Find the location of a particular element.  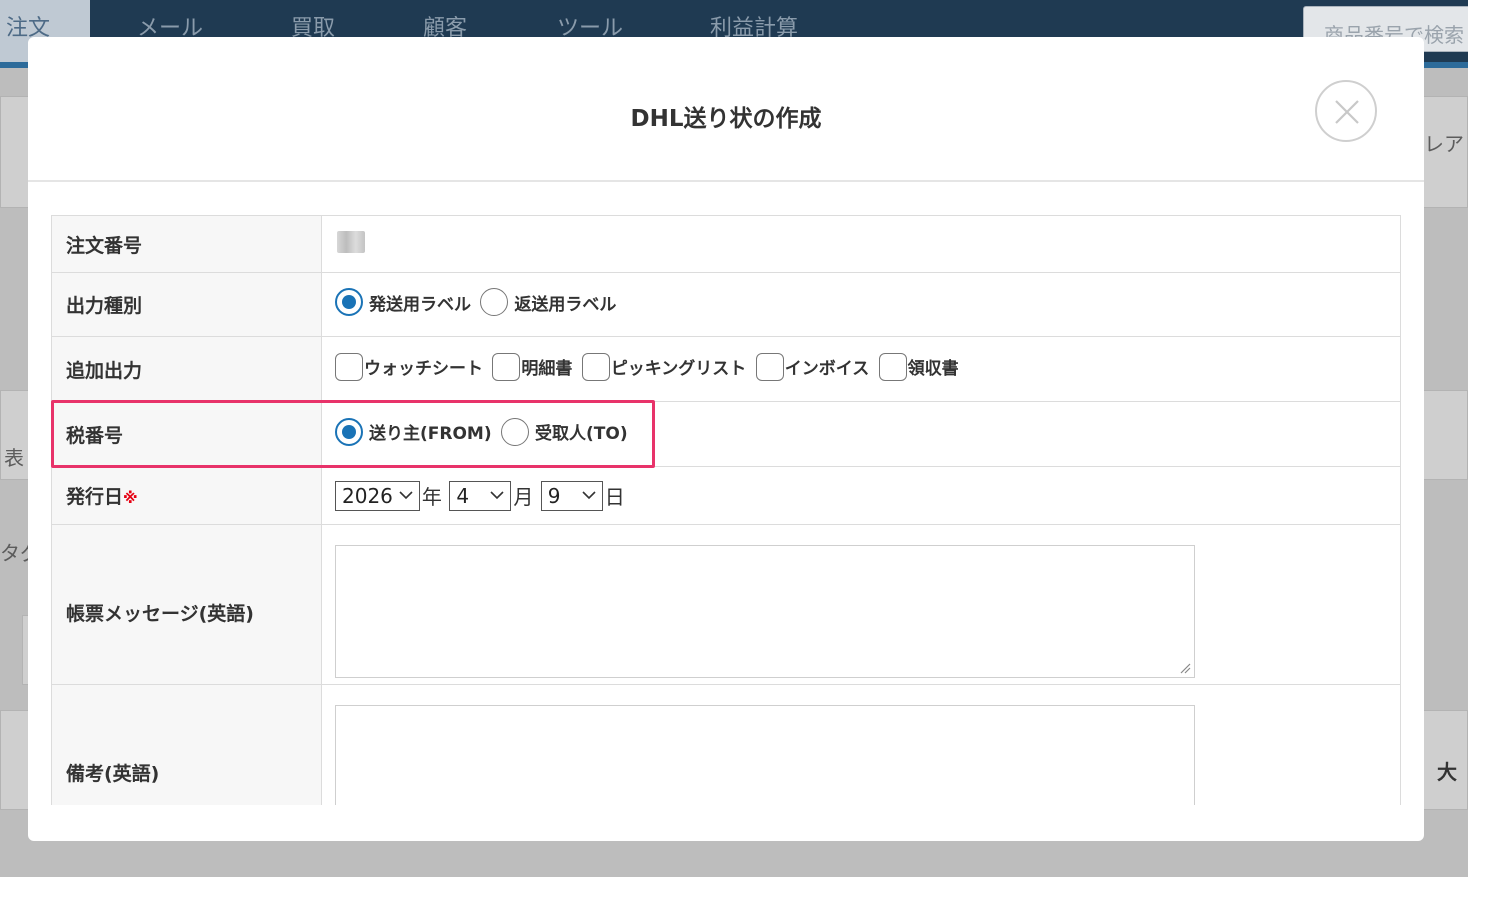

remarks-textarea is located at coordinates (765, 754).